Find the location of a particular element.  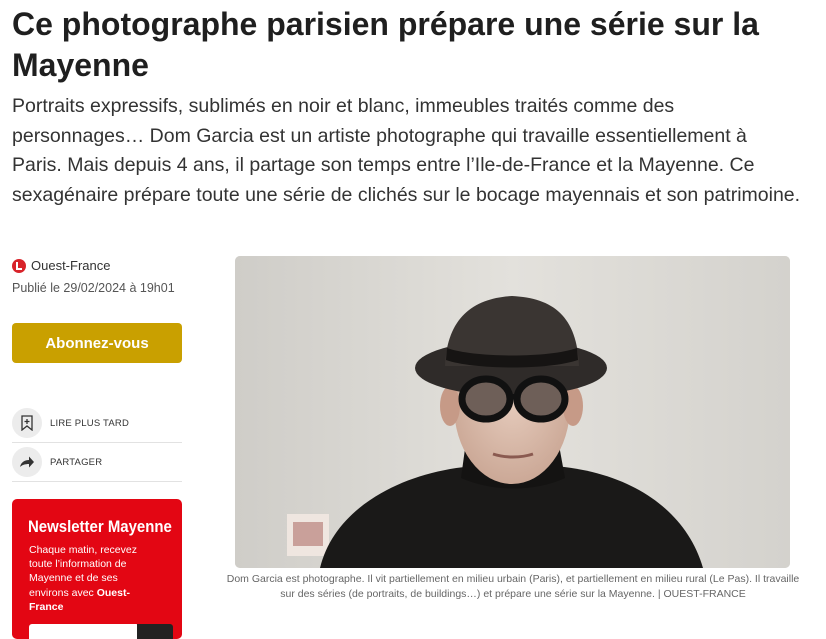

share-button: PARTAGER is located at coordinates (97, 462).